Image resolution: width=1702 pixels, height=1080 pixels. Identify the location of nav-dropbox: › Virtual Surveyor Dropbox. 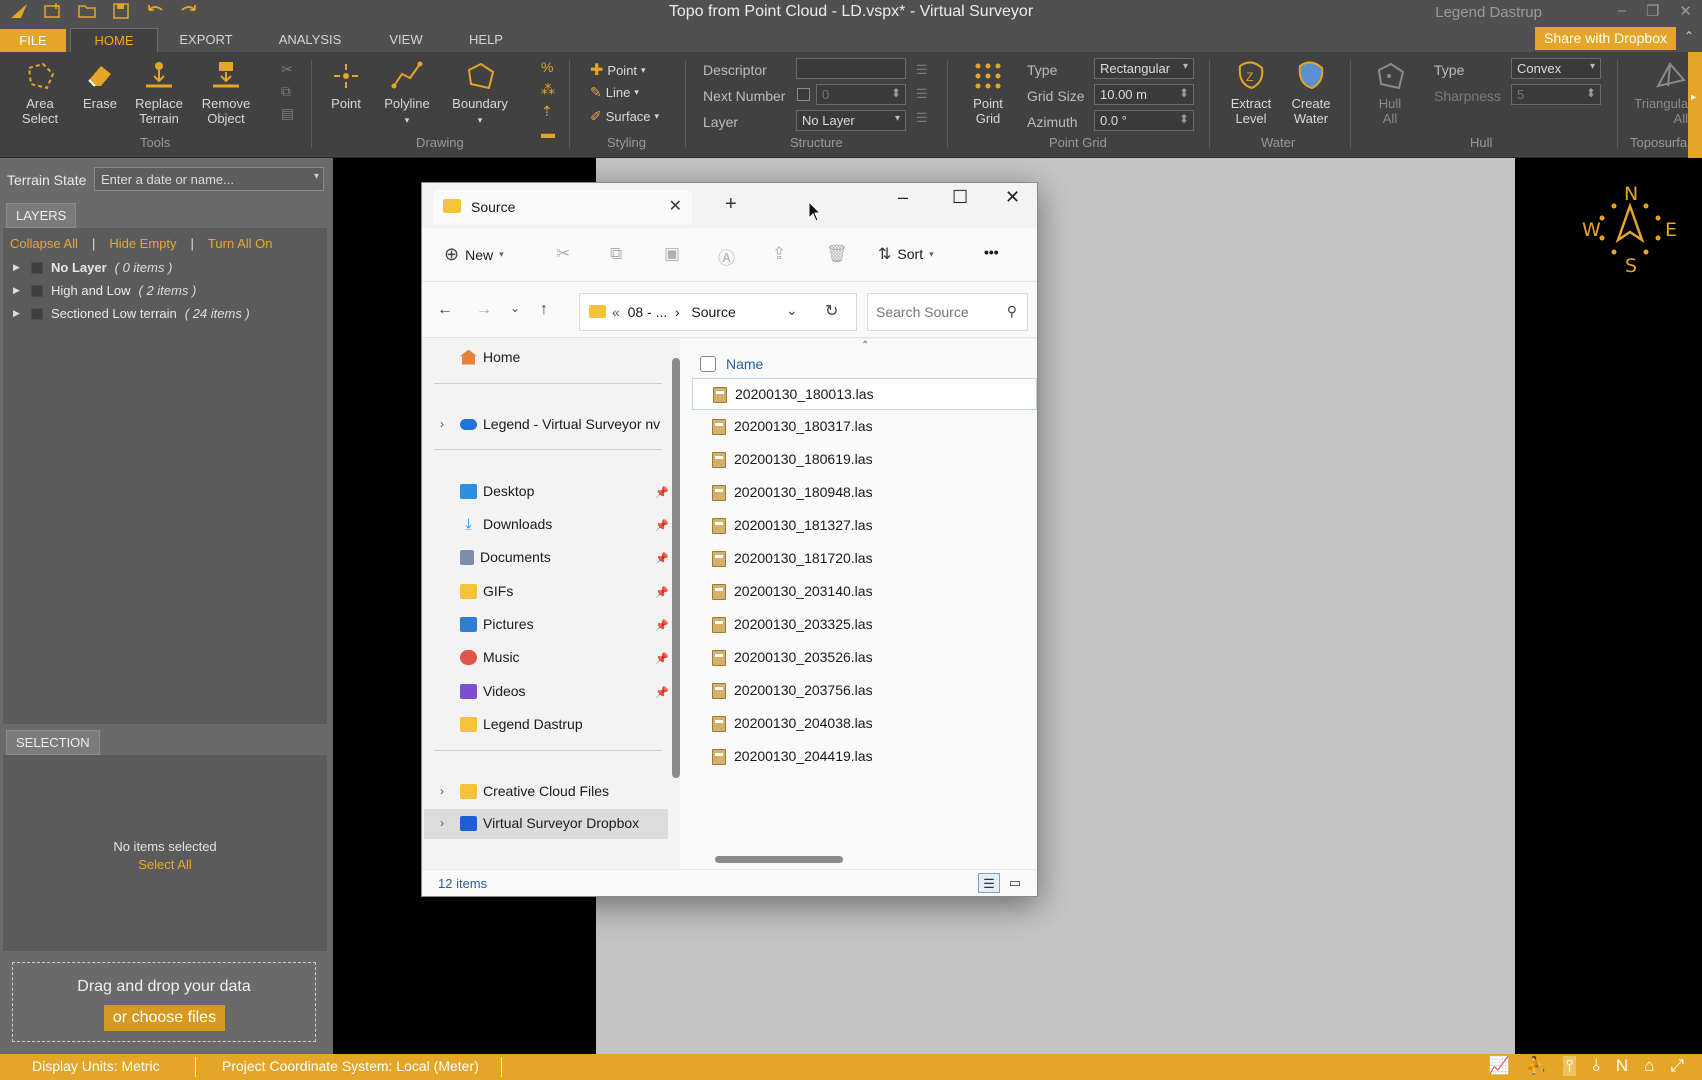
(539, 823).